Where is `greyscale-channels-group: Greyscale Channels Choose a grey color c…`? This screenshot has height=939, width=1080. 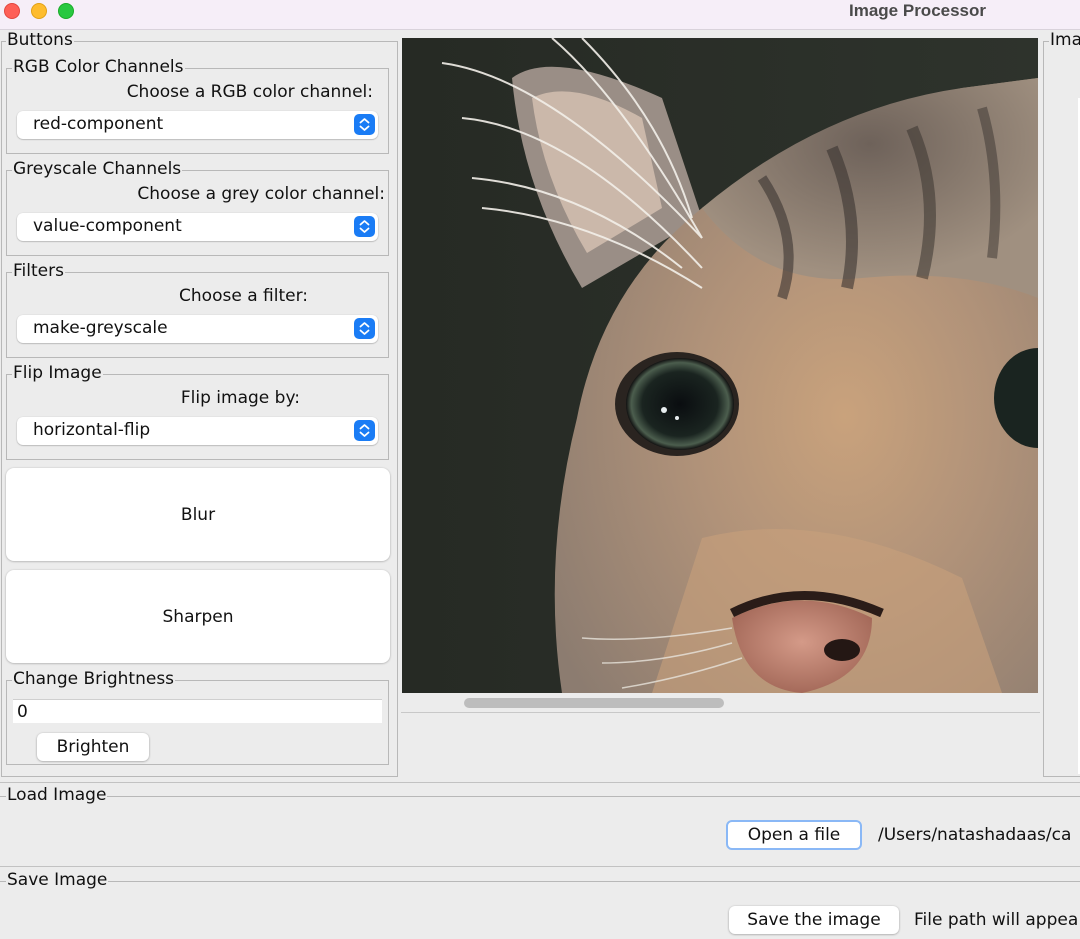
greyscale-channels-group: Greyscale Channels Choose a grey color c… is located at coordinates (197, 207).